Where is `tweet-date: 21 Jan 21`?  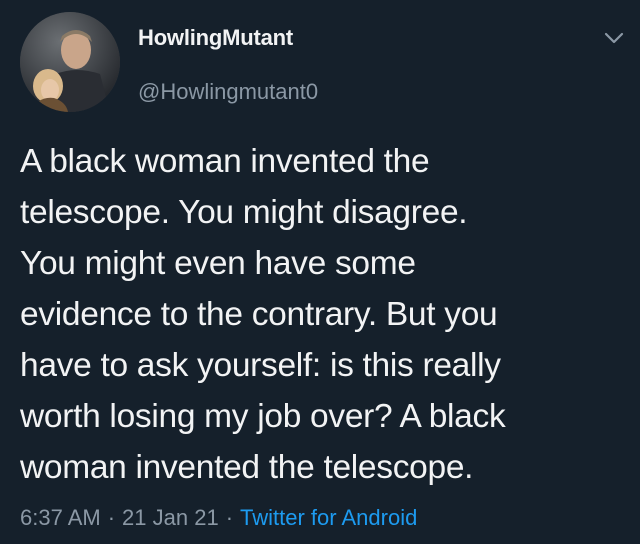 tweet-date: 21 Jan 21 is located at coordinates (170, 517).